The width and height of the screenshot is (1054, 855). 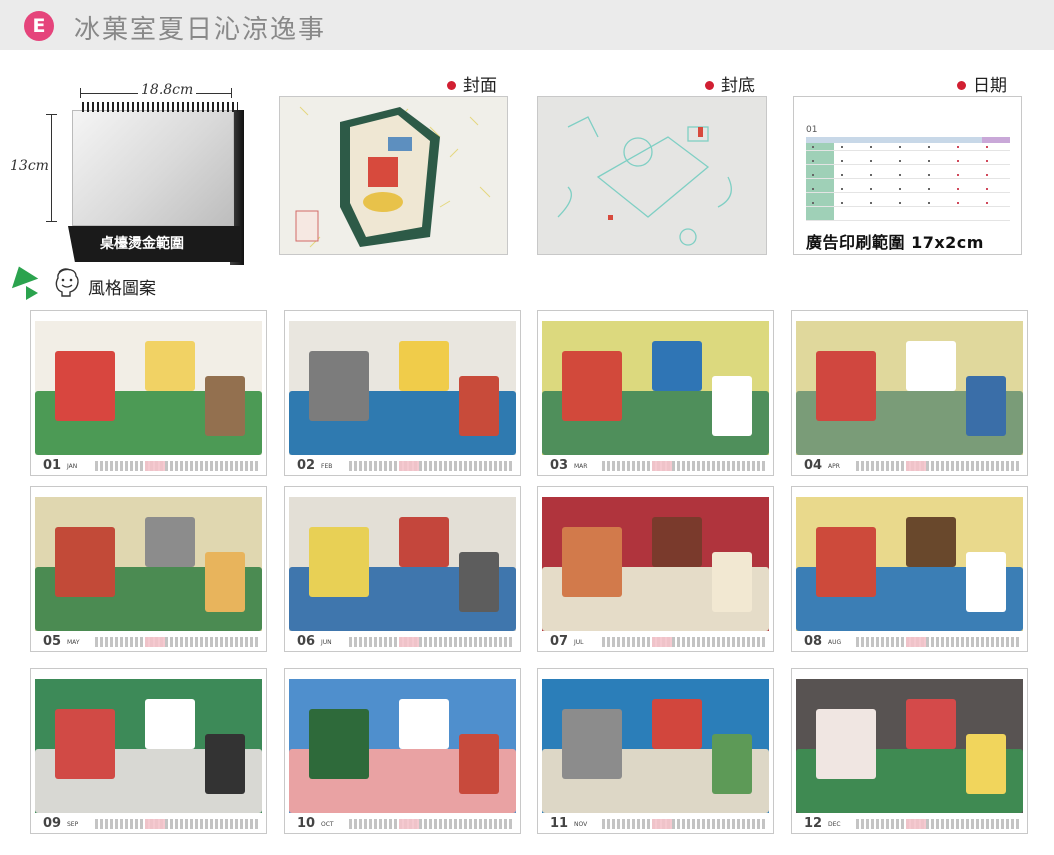 What do you see at coordinates (148, 393) in the screenshot?
I see `month-card: 01 JAN` at bounding box center [148, 393].